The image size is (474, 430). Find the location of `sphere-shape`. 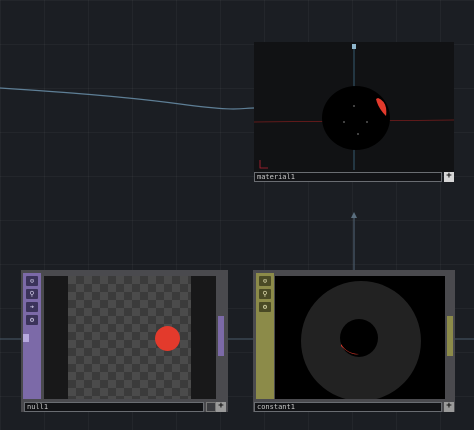

sphere-shape is located at coordinates (356, 118).